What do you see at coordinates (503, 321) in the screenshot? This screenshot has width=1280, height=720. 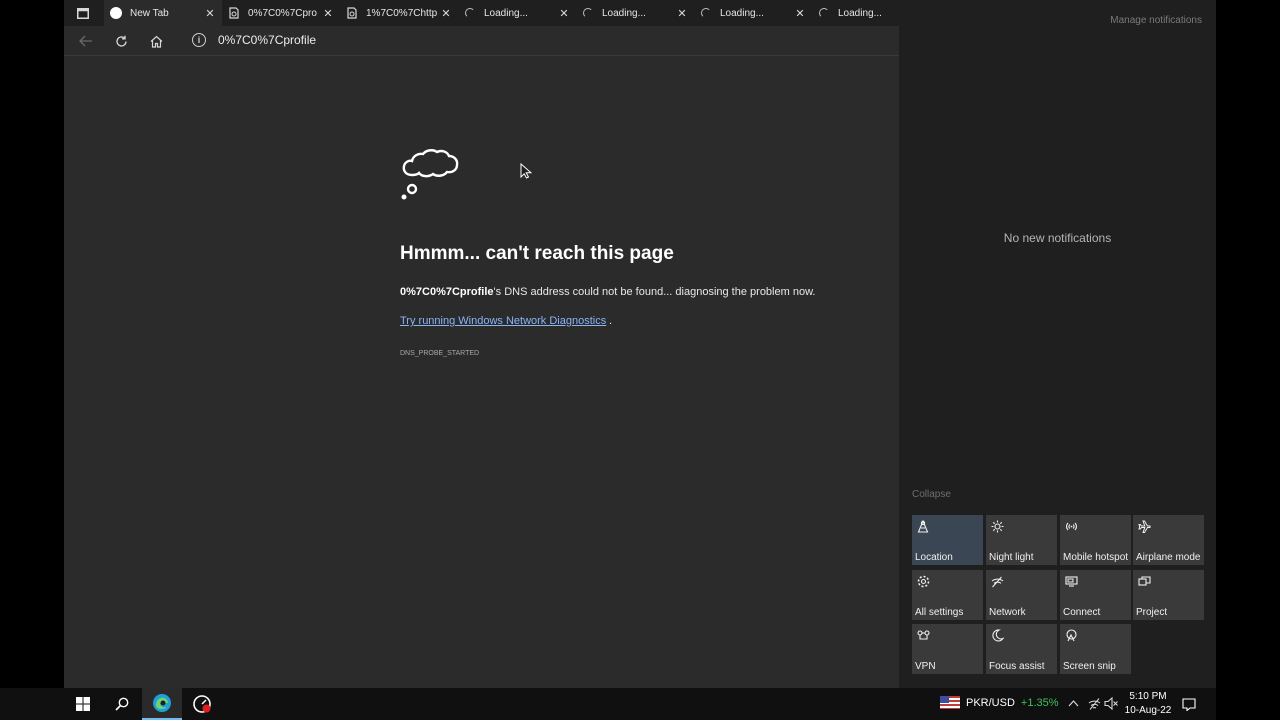 I see `network-diagnostics-link: Try running Windows Network Diagnostics` at bounding box center [503, 321].